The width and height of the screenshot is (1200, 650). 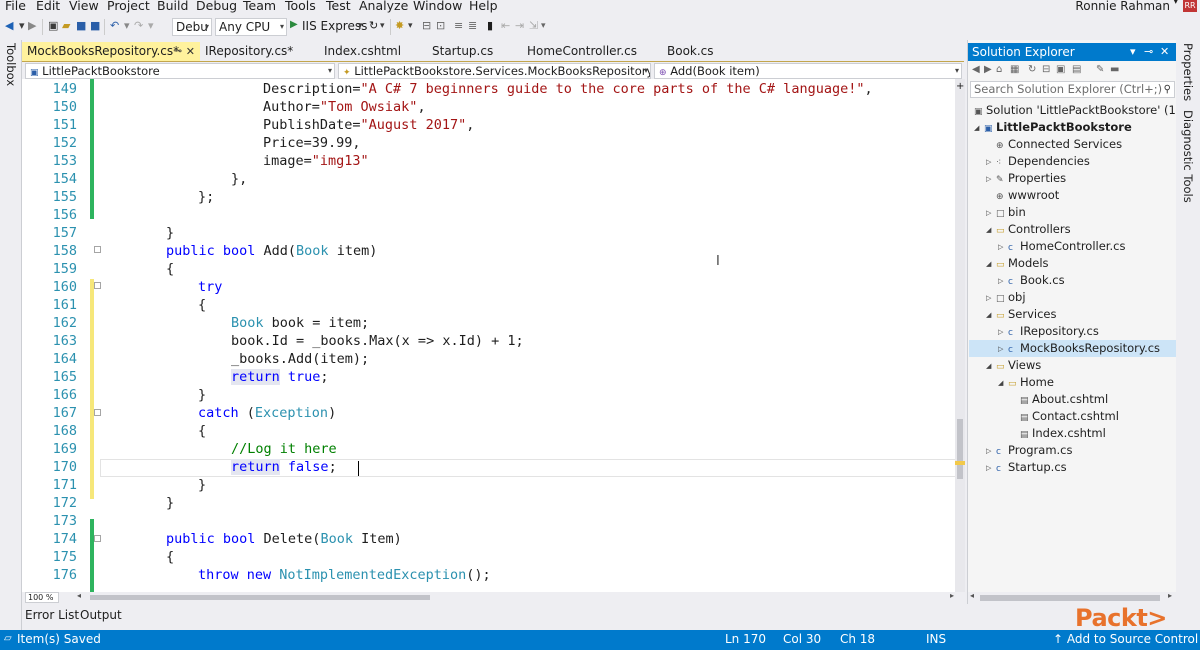 What do you see at coordinates (399, 26) in the screenshot?
I see `browser-link-icon: ✸` at bounding box center [399, 26].